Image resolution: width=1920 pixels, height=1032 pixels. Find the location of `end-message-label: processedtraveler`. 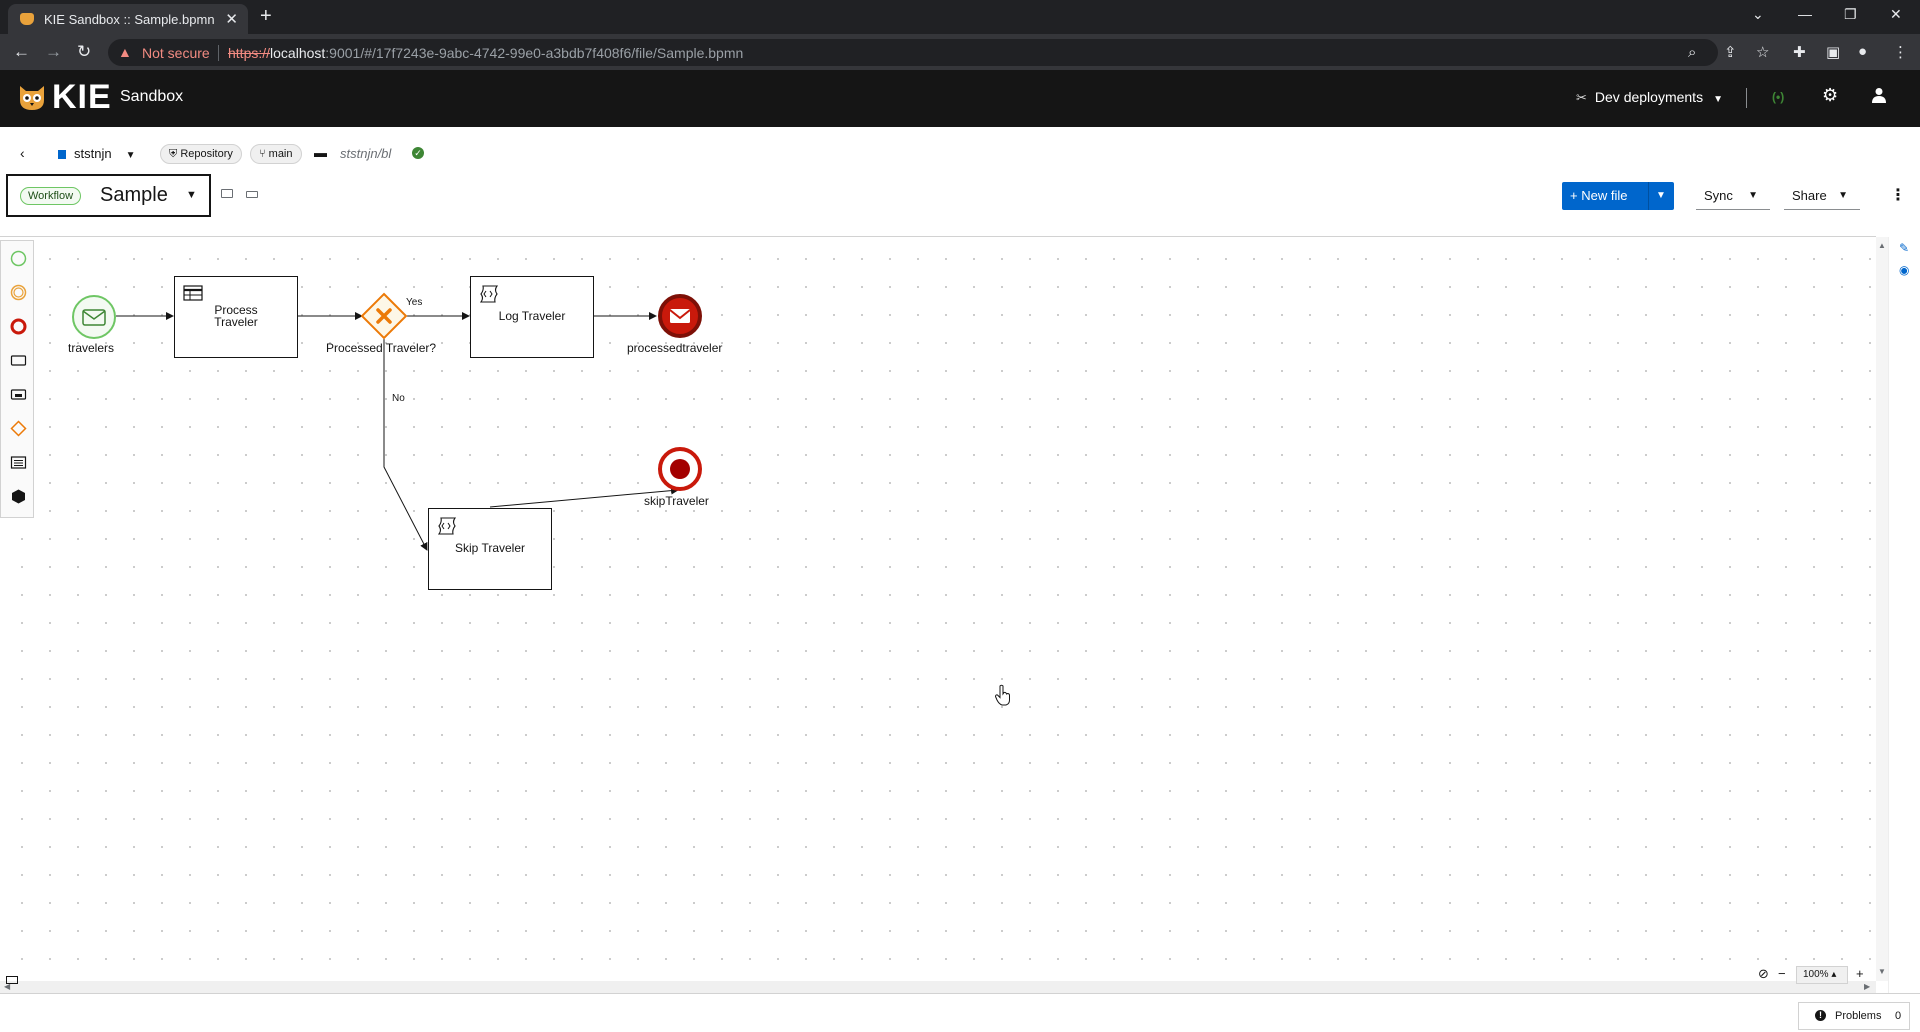

end-message-label: processedtraveler is located at coordinates (675, 348).